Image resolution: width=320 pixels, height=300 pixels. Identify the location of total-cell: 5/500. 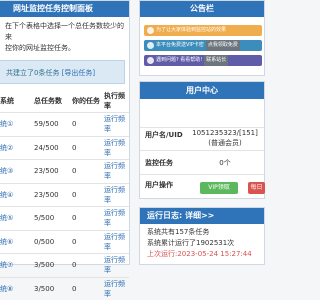
(52, 218).